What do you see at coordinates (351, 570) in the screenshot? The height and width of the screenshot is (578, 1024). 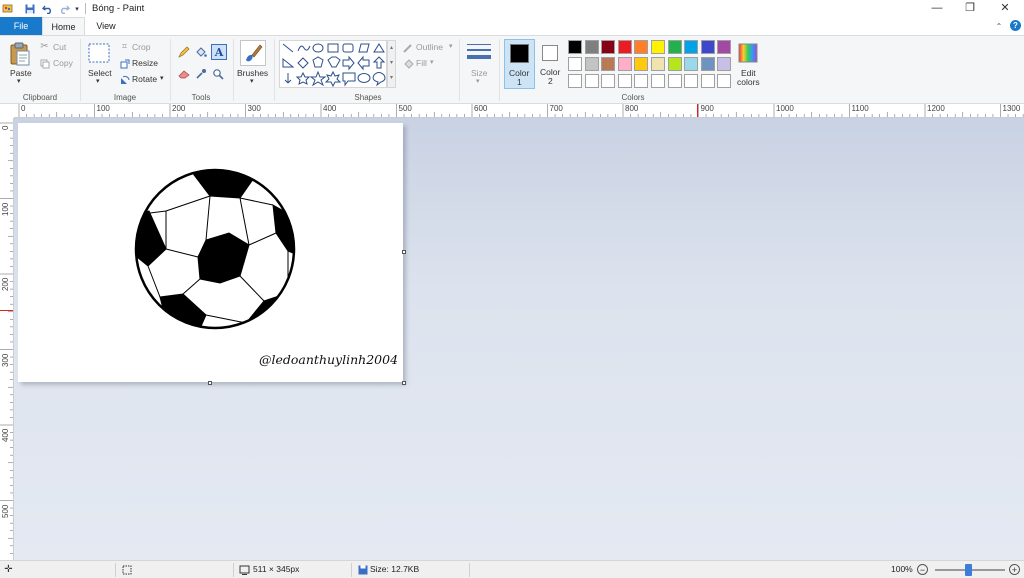 I see `status-separator` at bounding box center [351, 570].